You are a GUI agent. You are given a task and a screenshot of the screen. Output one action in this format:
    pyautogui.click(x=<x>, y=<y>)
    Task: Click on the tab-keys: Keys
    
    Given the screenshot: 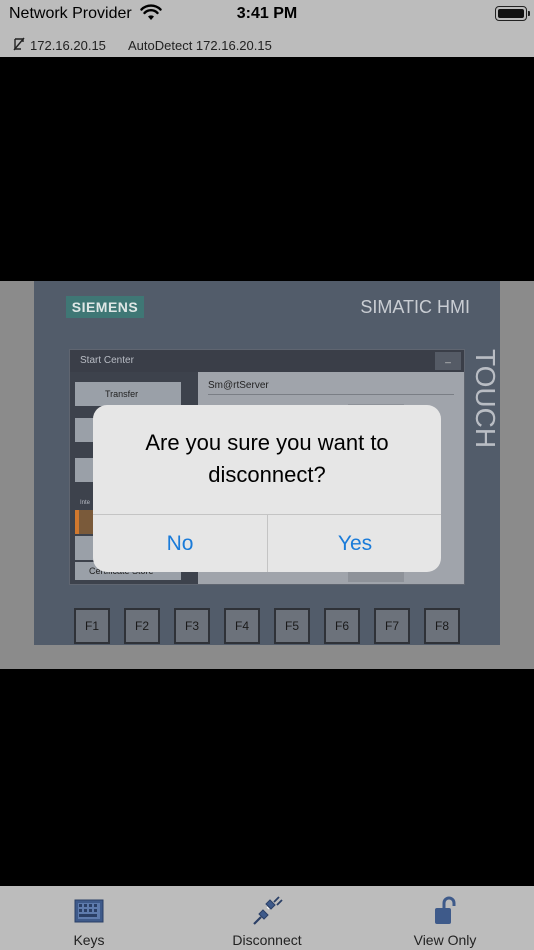 What is the action you would take?
    pyautogui.click(x=89, y=918)
    